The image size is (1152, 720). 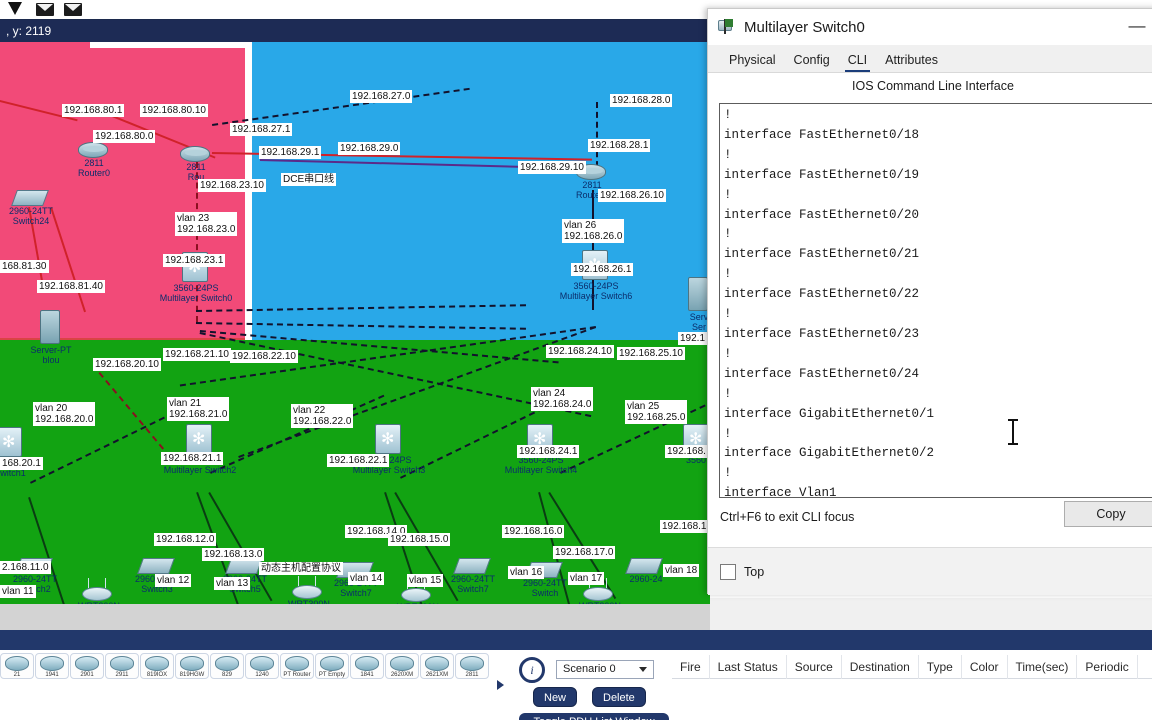 I want to click on device-multilayer-switch3: 3560-24PS Multilayer Switch3, so click(x=389, y=449).